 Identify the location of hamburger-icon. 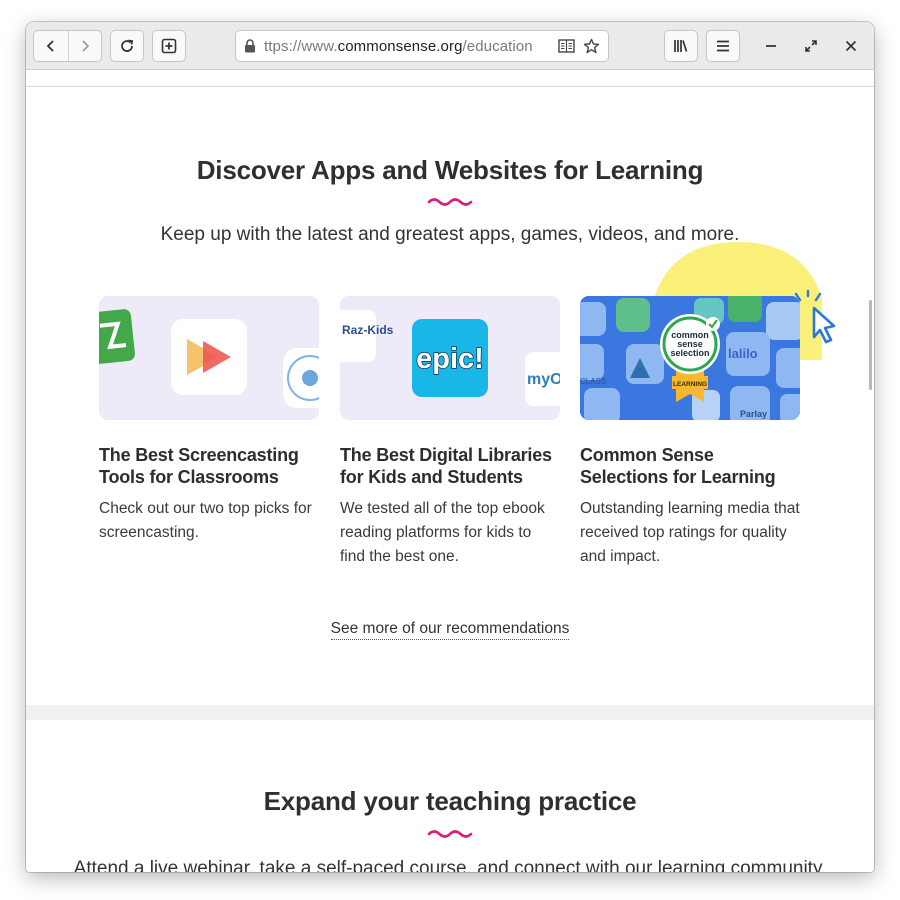
(723, 46).